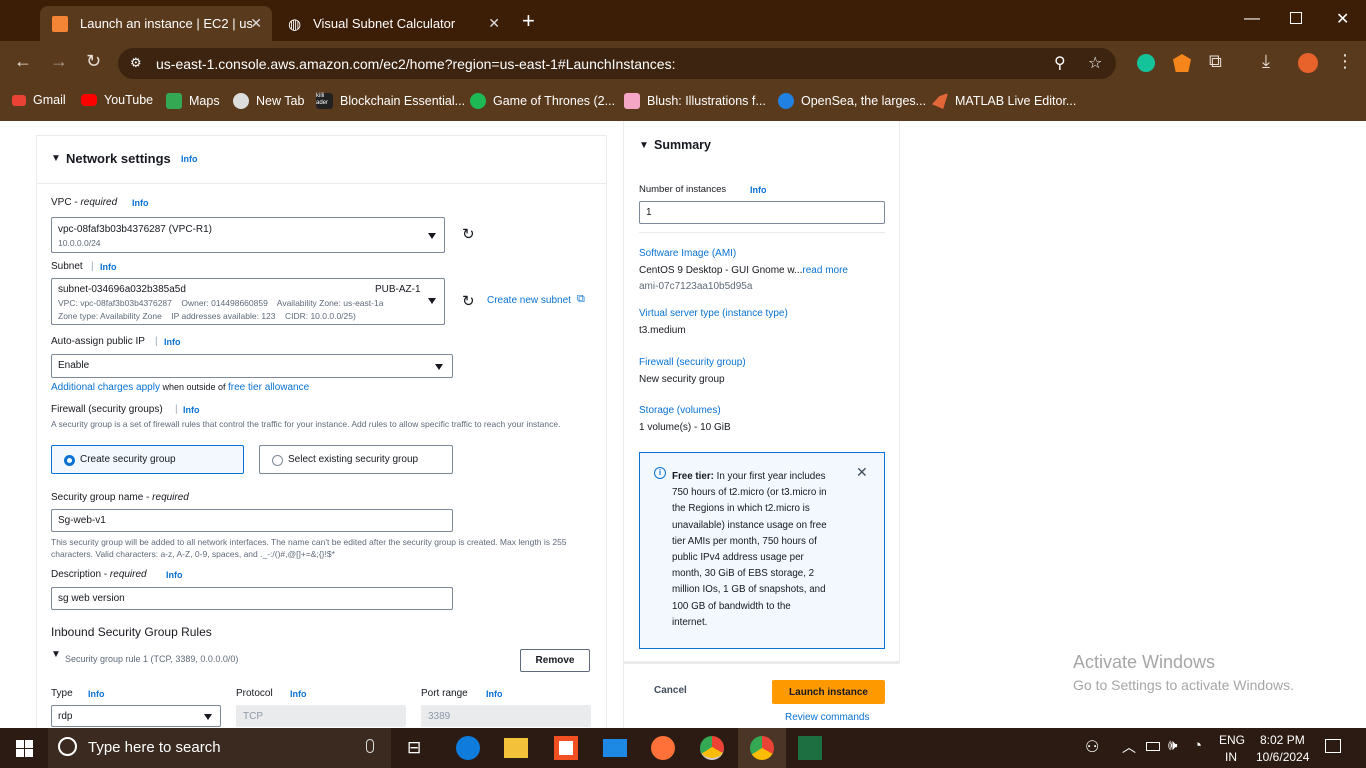 The image size is (1366, 768). What do you see at coordinates (692, 362) in the screenshot?
I see `firewall-link: Firewall (security group)` at bounding box center [692, 362].